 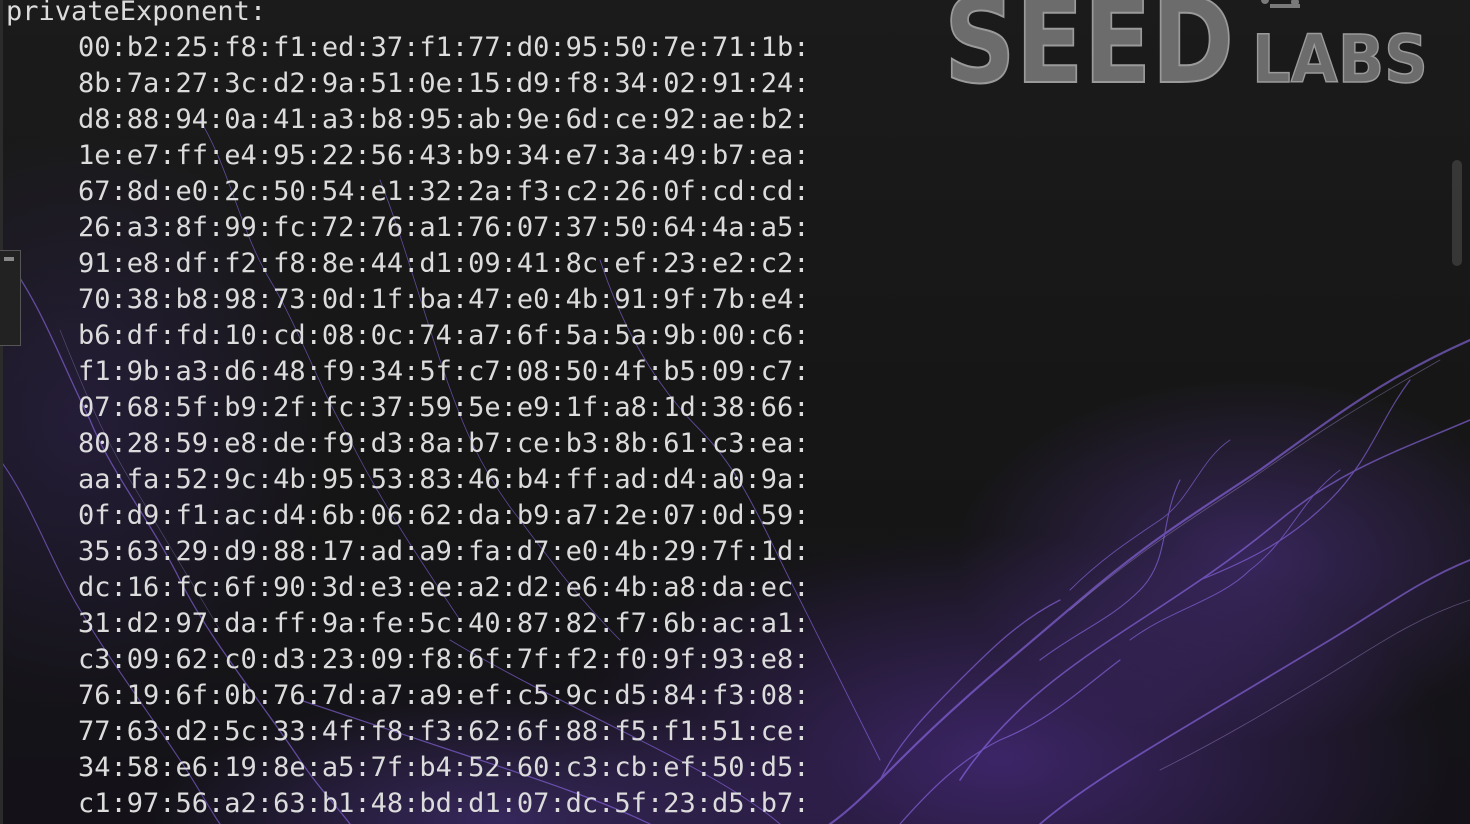 What do you see at coordinates (1, 412) in the screenshot?
I see `terminal-left-edge` at bounding box center [1, 412].